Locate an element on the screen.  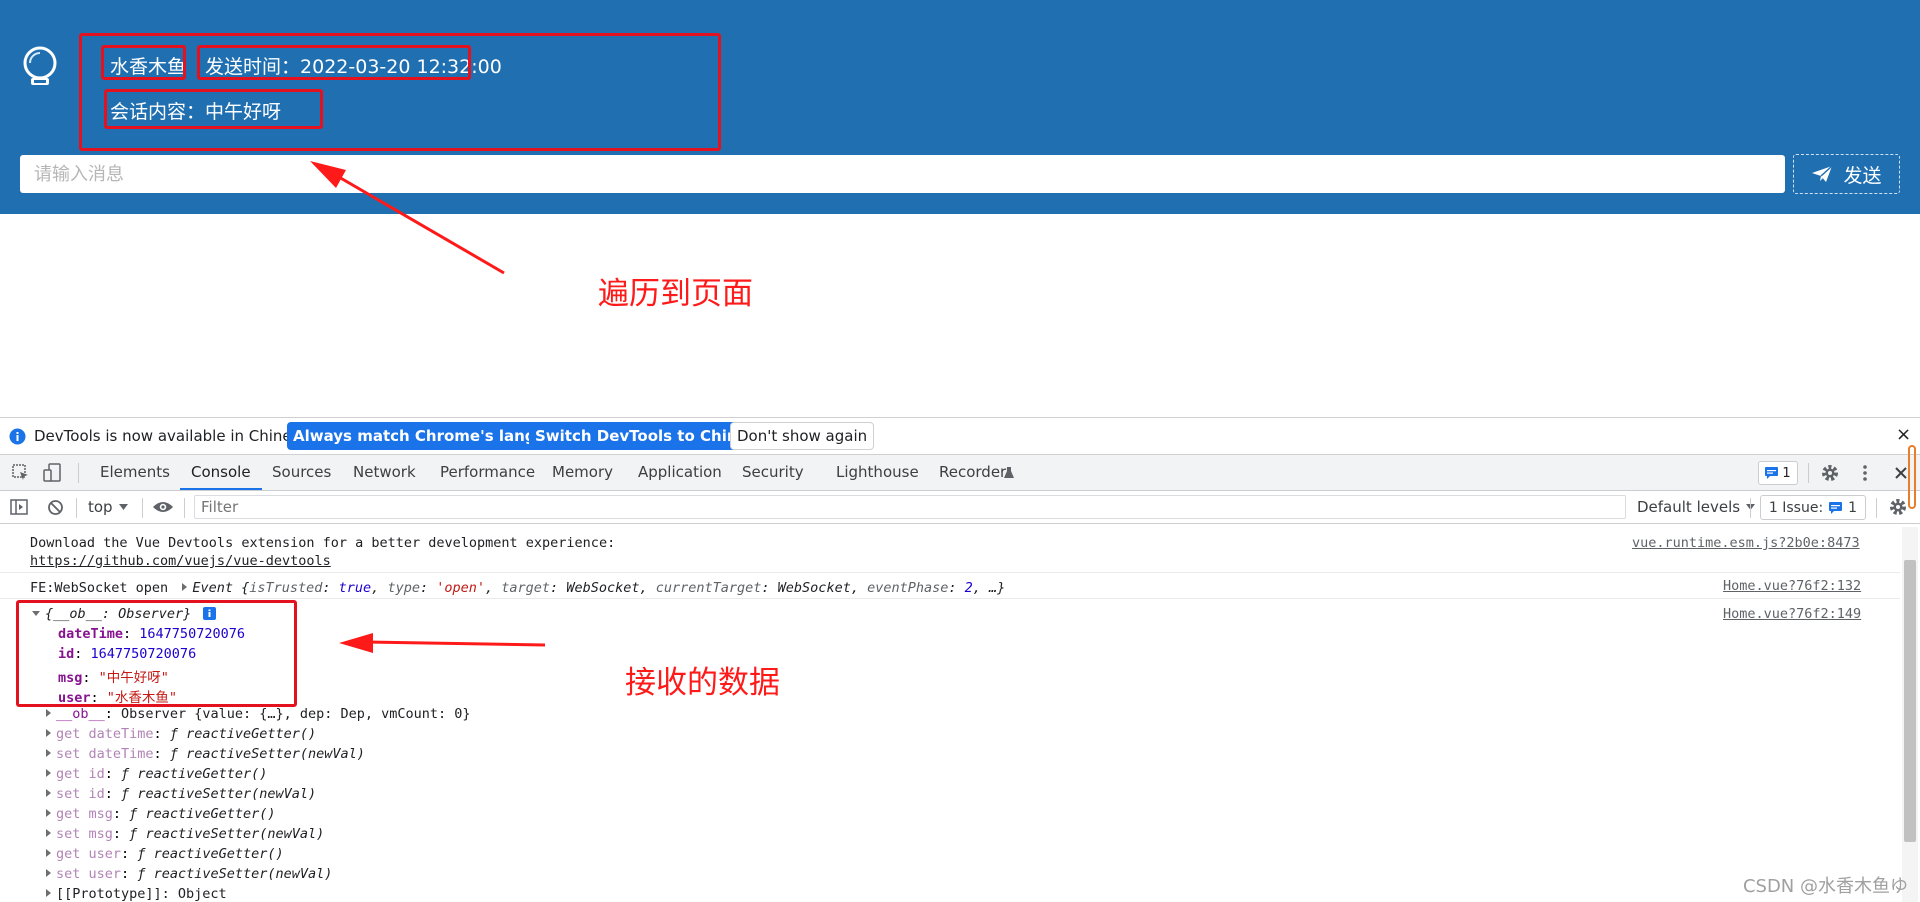
console-filterbar: top Default levels 1 Issue: 1 is located at coordinates (960, 507).